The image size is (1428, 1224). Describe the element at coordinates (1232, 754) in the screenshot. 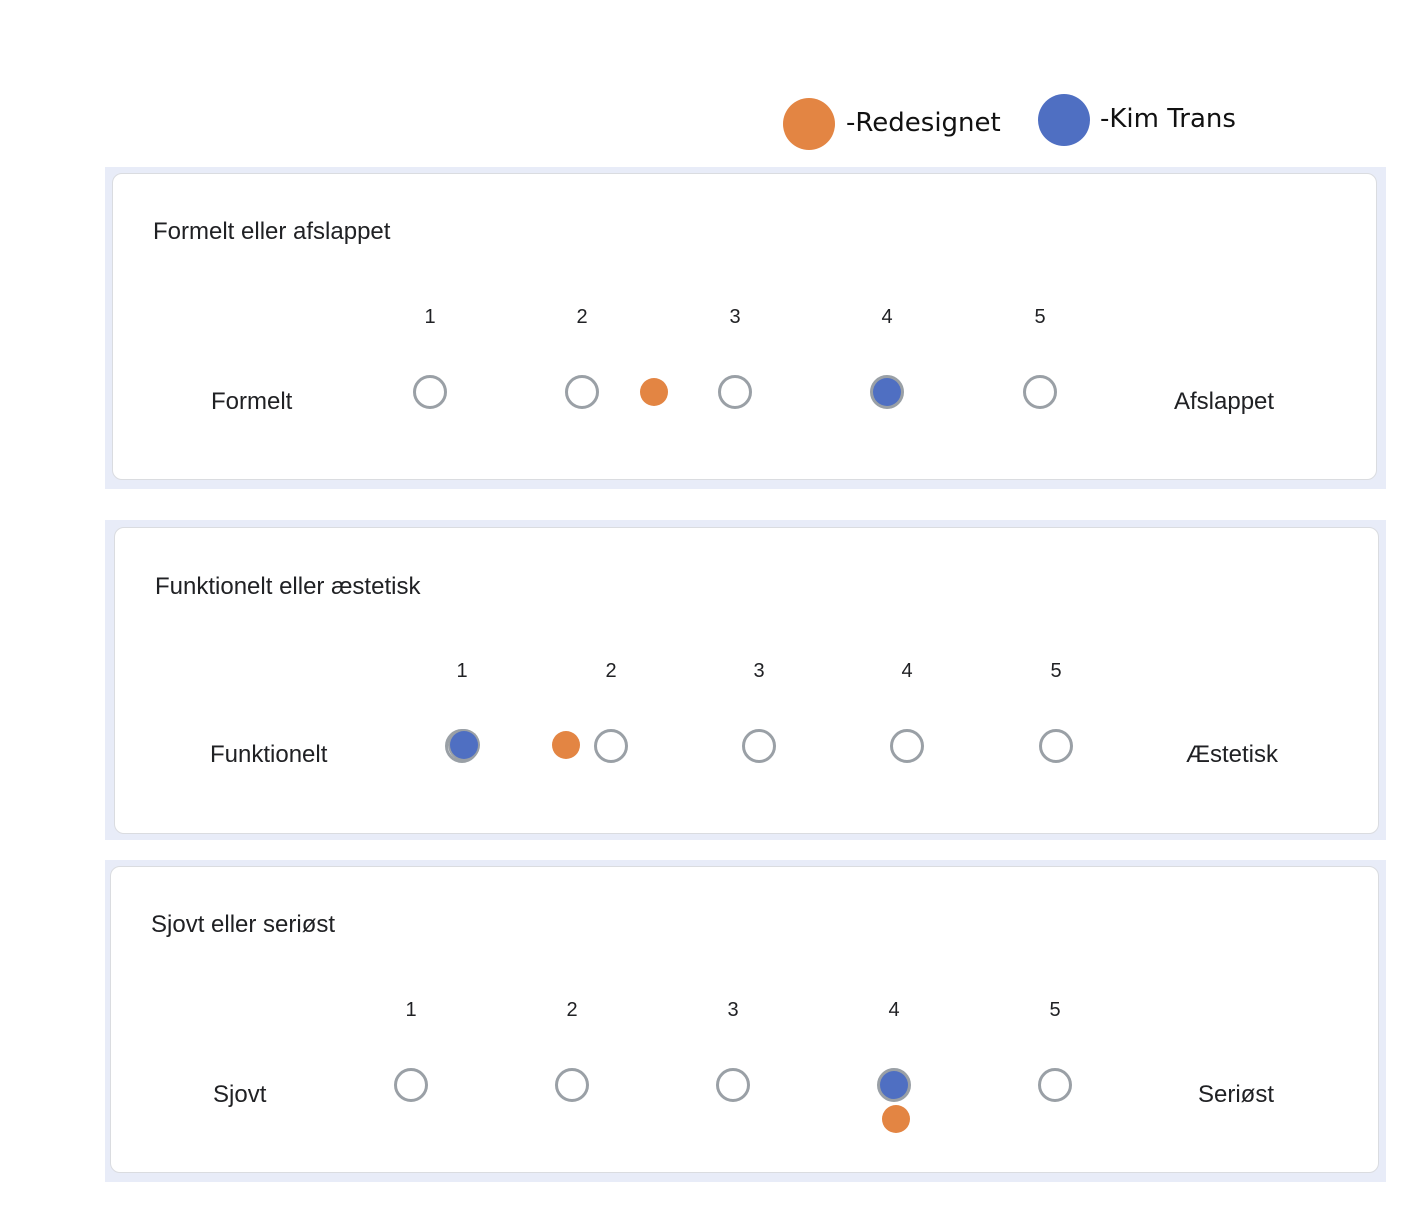

I see `scale-right-label: Æstetisk` at that location.